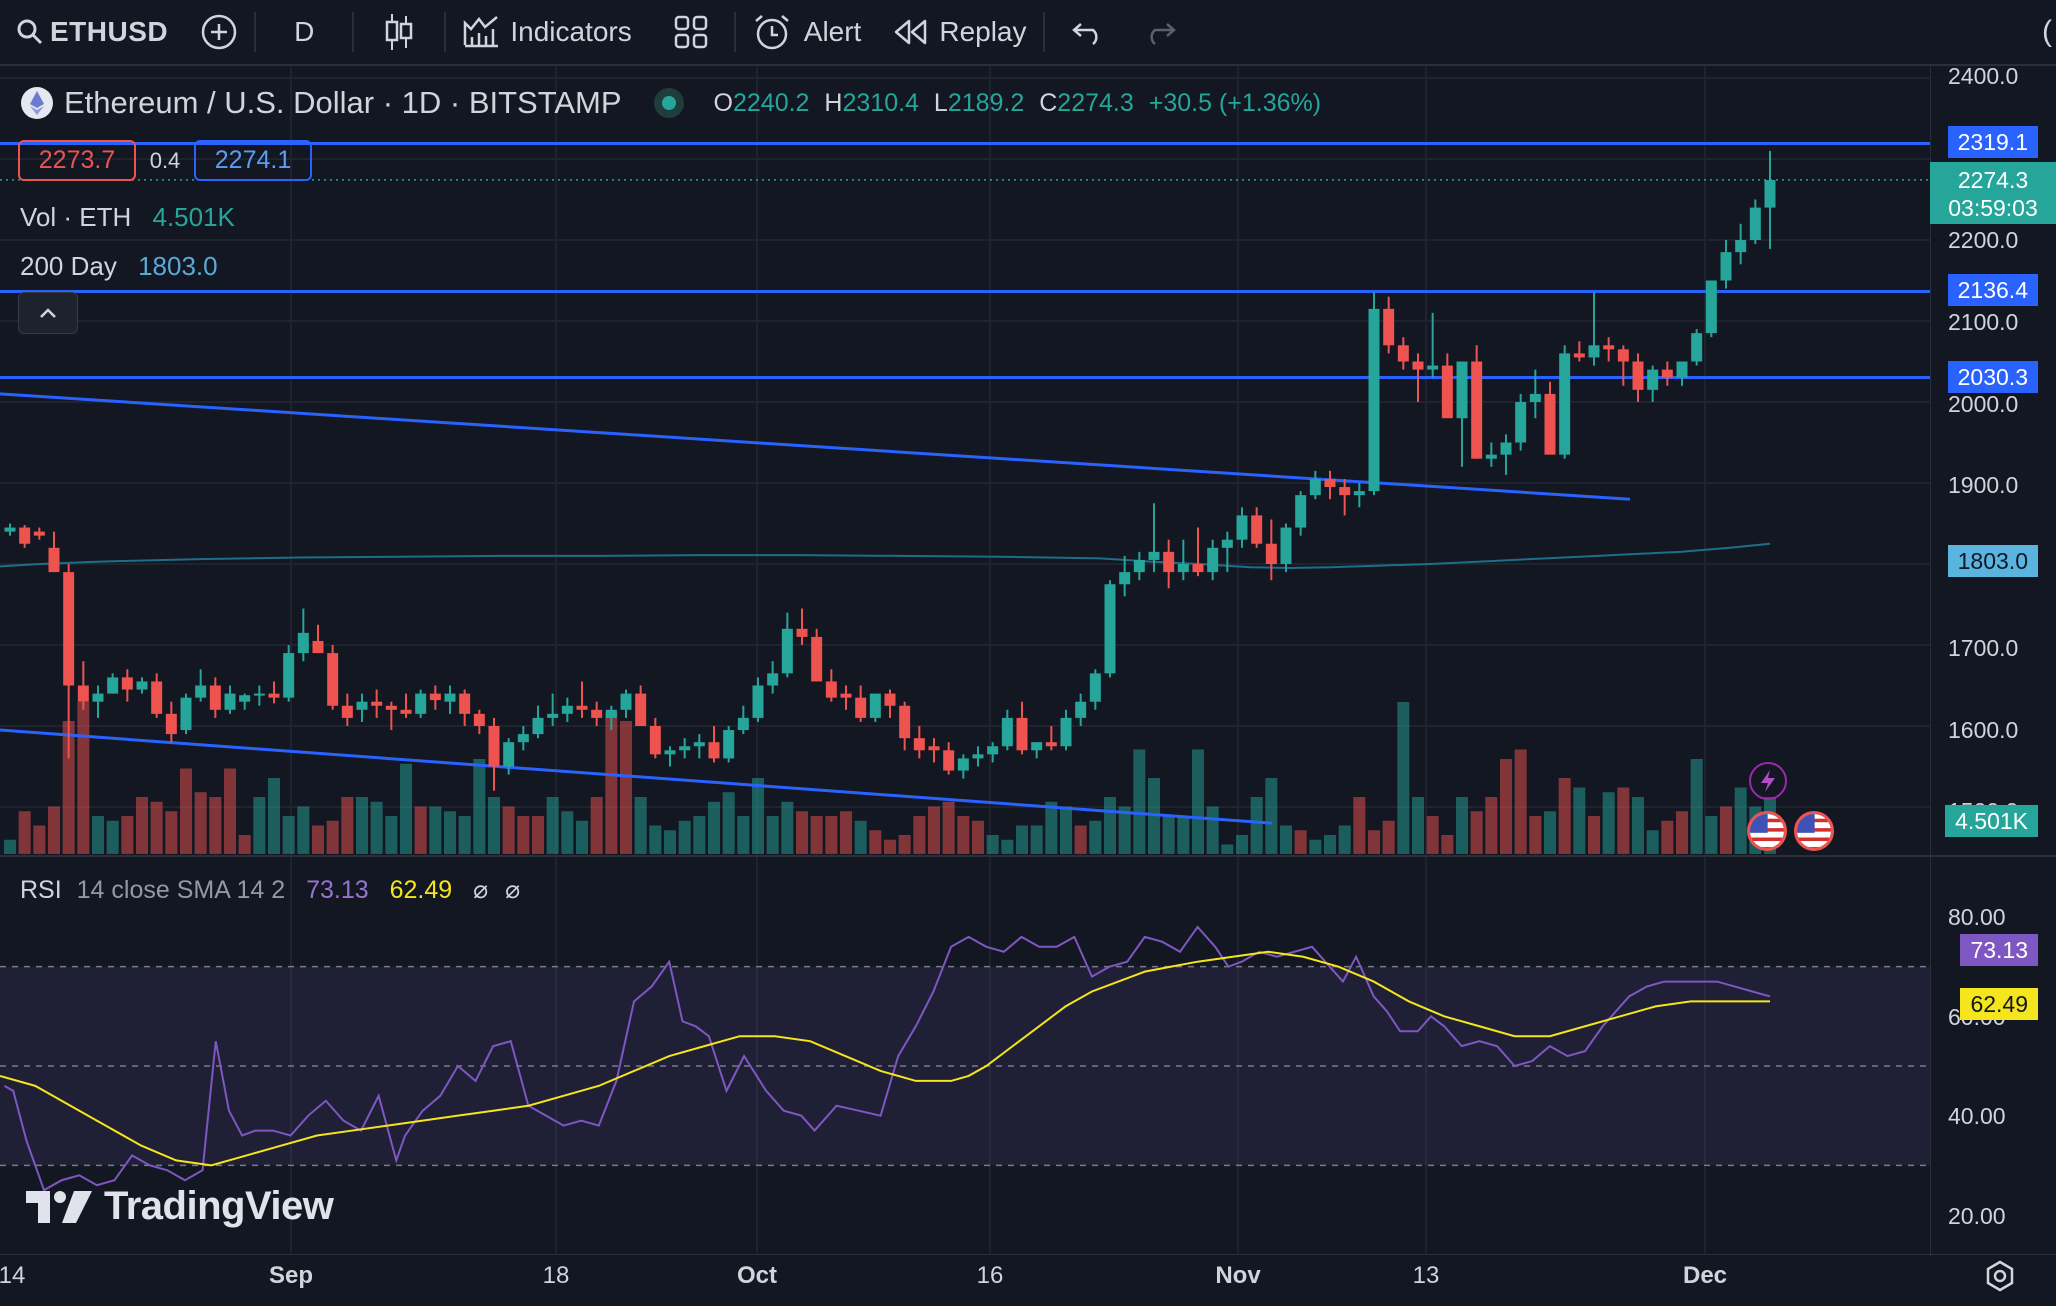 Image resolution: width=2056 pixels, height=1306 pixels. I want to click on price-tick: 2000.0, so click(1983, 404).